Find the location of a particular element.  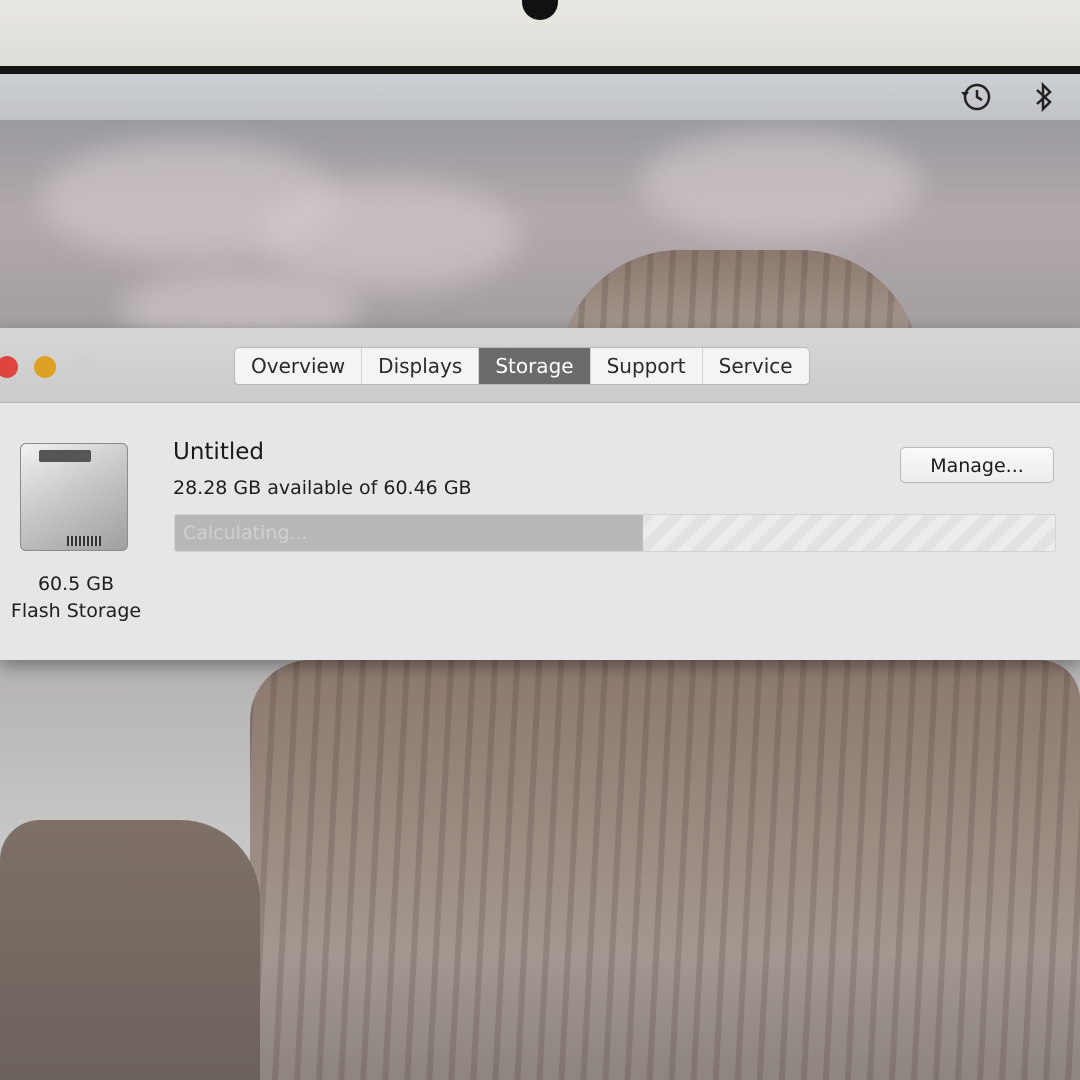

screen-edge is located at coordinates (540, 70).